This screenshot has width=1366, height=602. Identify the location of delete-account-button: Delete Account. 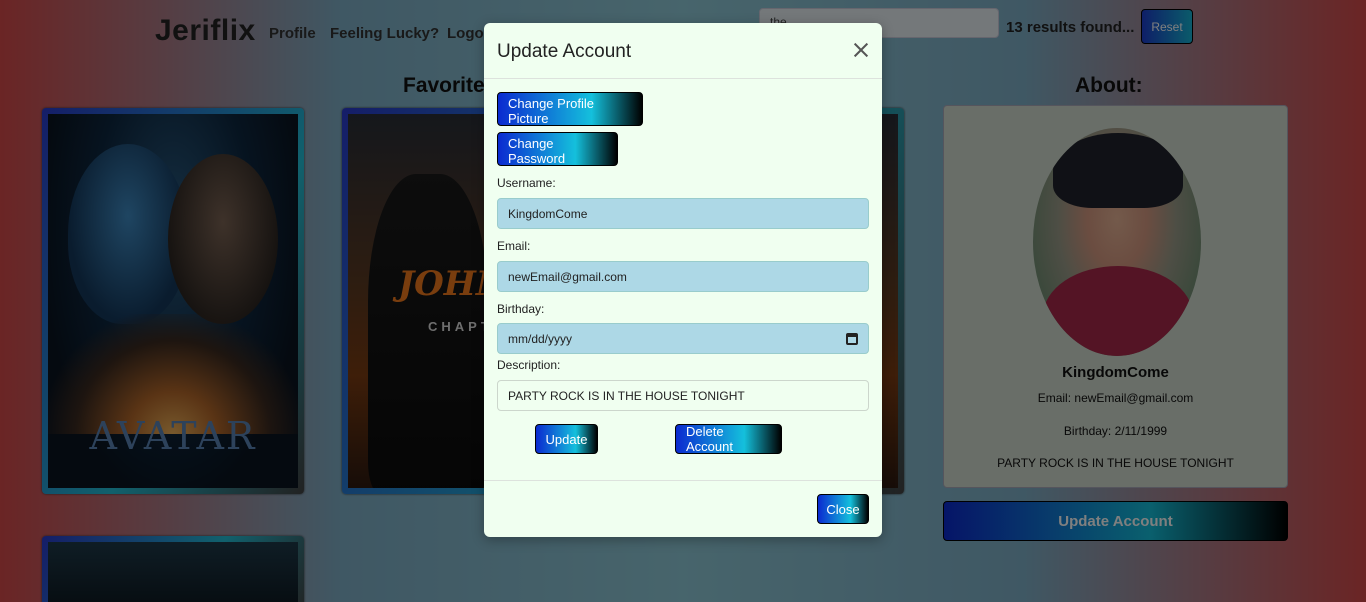
(728, 439).